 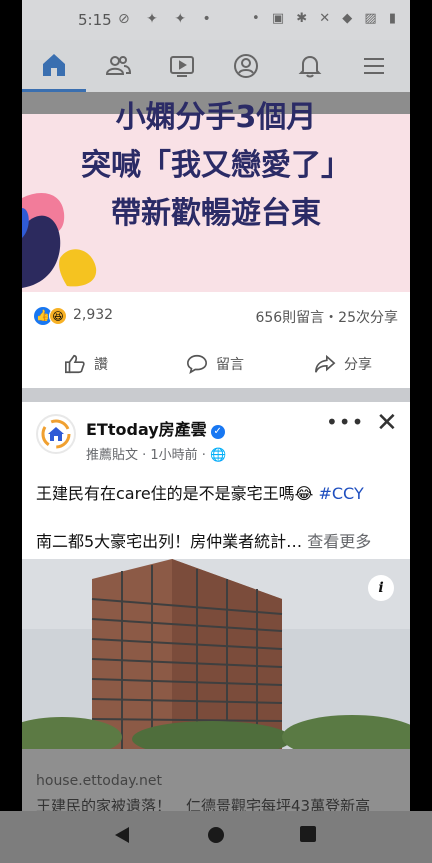 I want to click on back-icon, so click(x=122, y=835).